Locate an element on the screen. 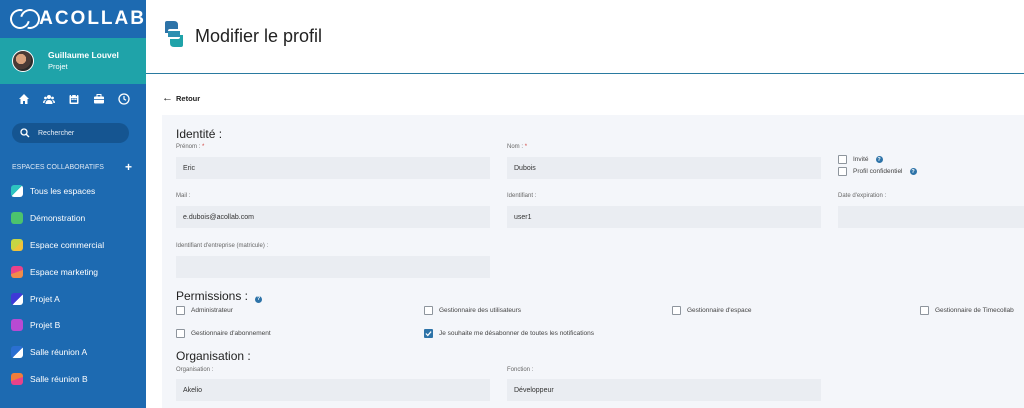 The image size is (1024, 408). permissions-section: Permissions :? is located at coordinates (219, 296).